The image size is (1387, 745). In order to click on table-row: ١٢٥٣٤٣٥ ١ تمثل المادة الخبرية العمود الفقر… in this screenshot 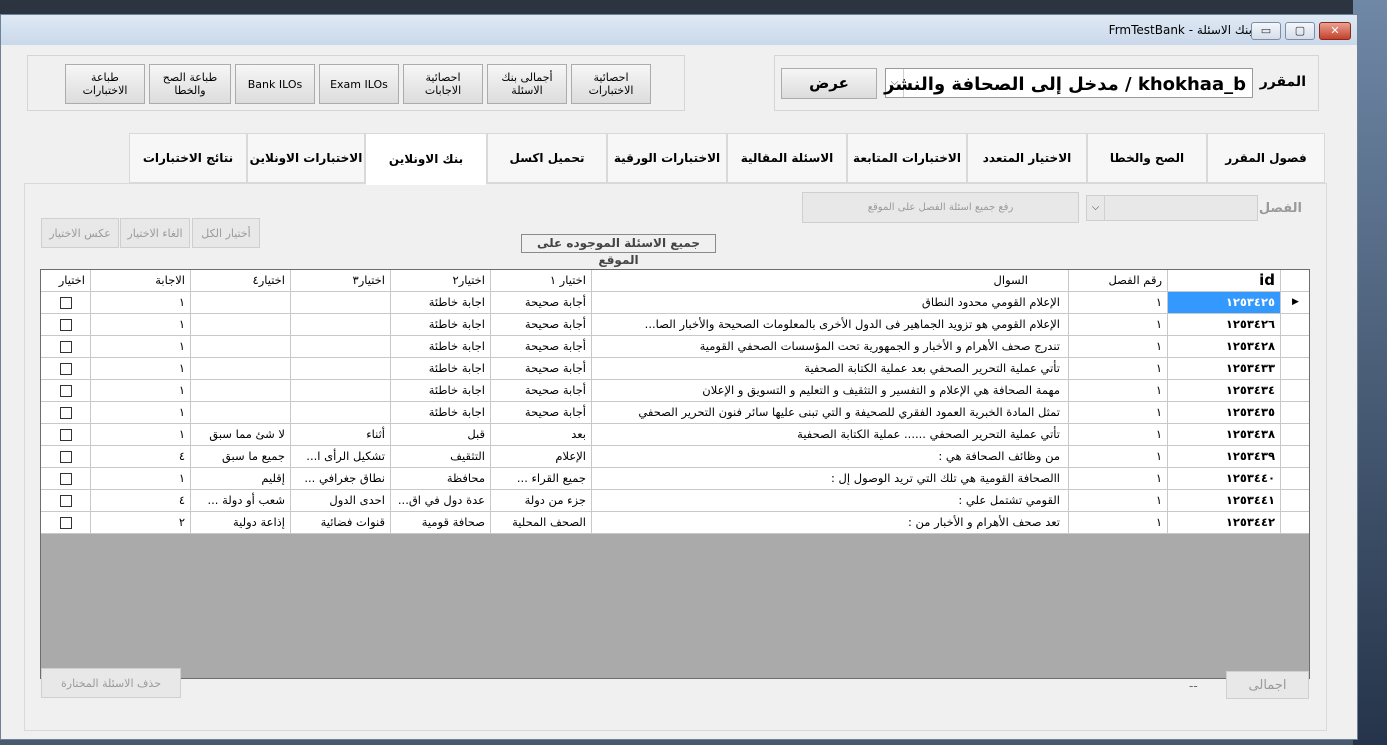, I will do `click(675, 413)`.